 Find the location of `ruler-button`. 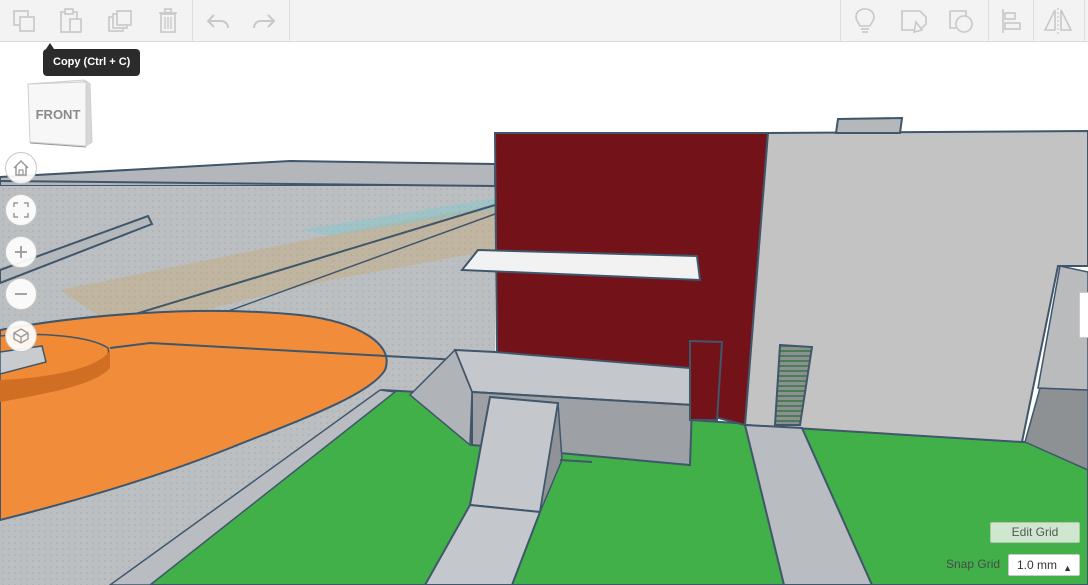

ruler-button is located at coordinates (962, 21).